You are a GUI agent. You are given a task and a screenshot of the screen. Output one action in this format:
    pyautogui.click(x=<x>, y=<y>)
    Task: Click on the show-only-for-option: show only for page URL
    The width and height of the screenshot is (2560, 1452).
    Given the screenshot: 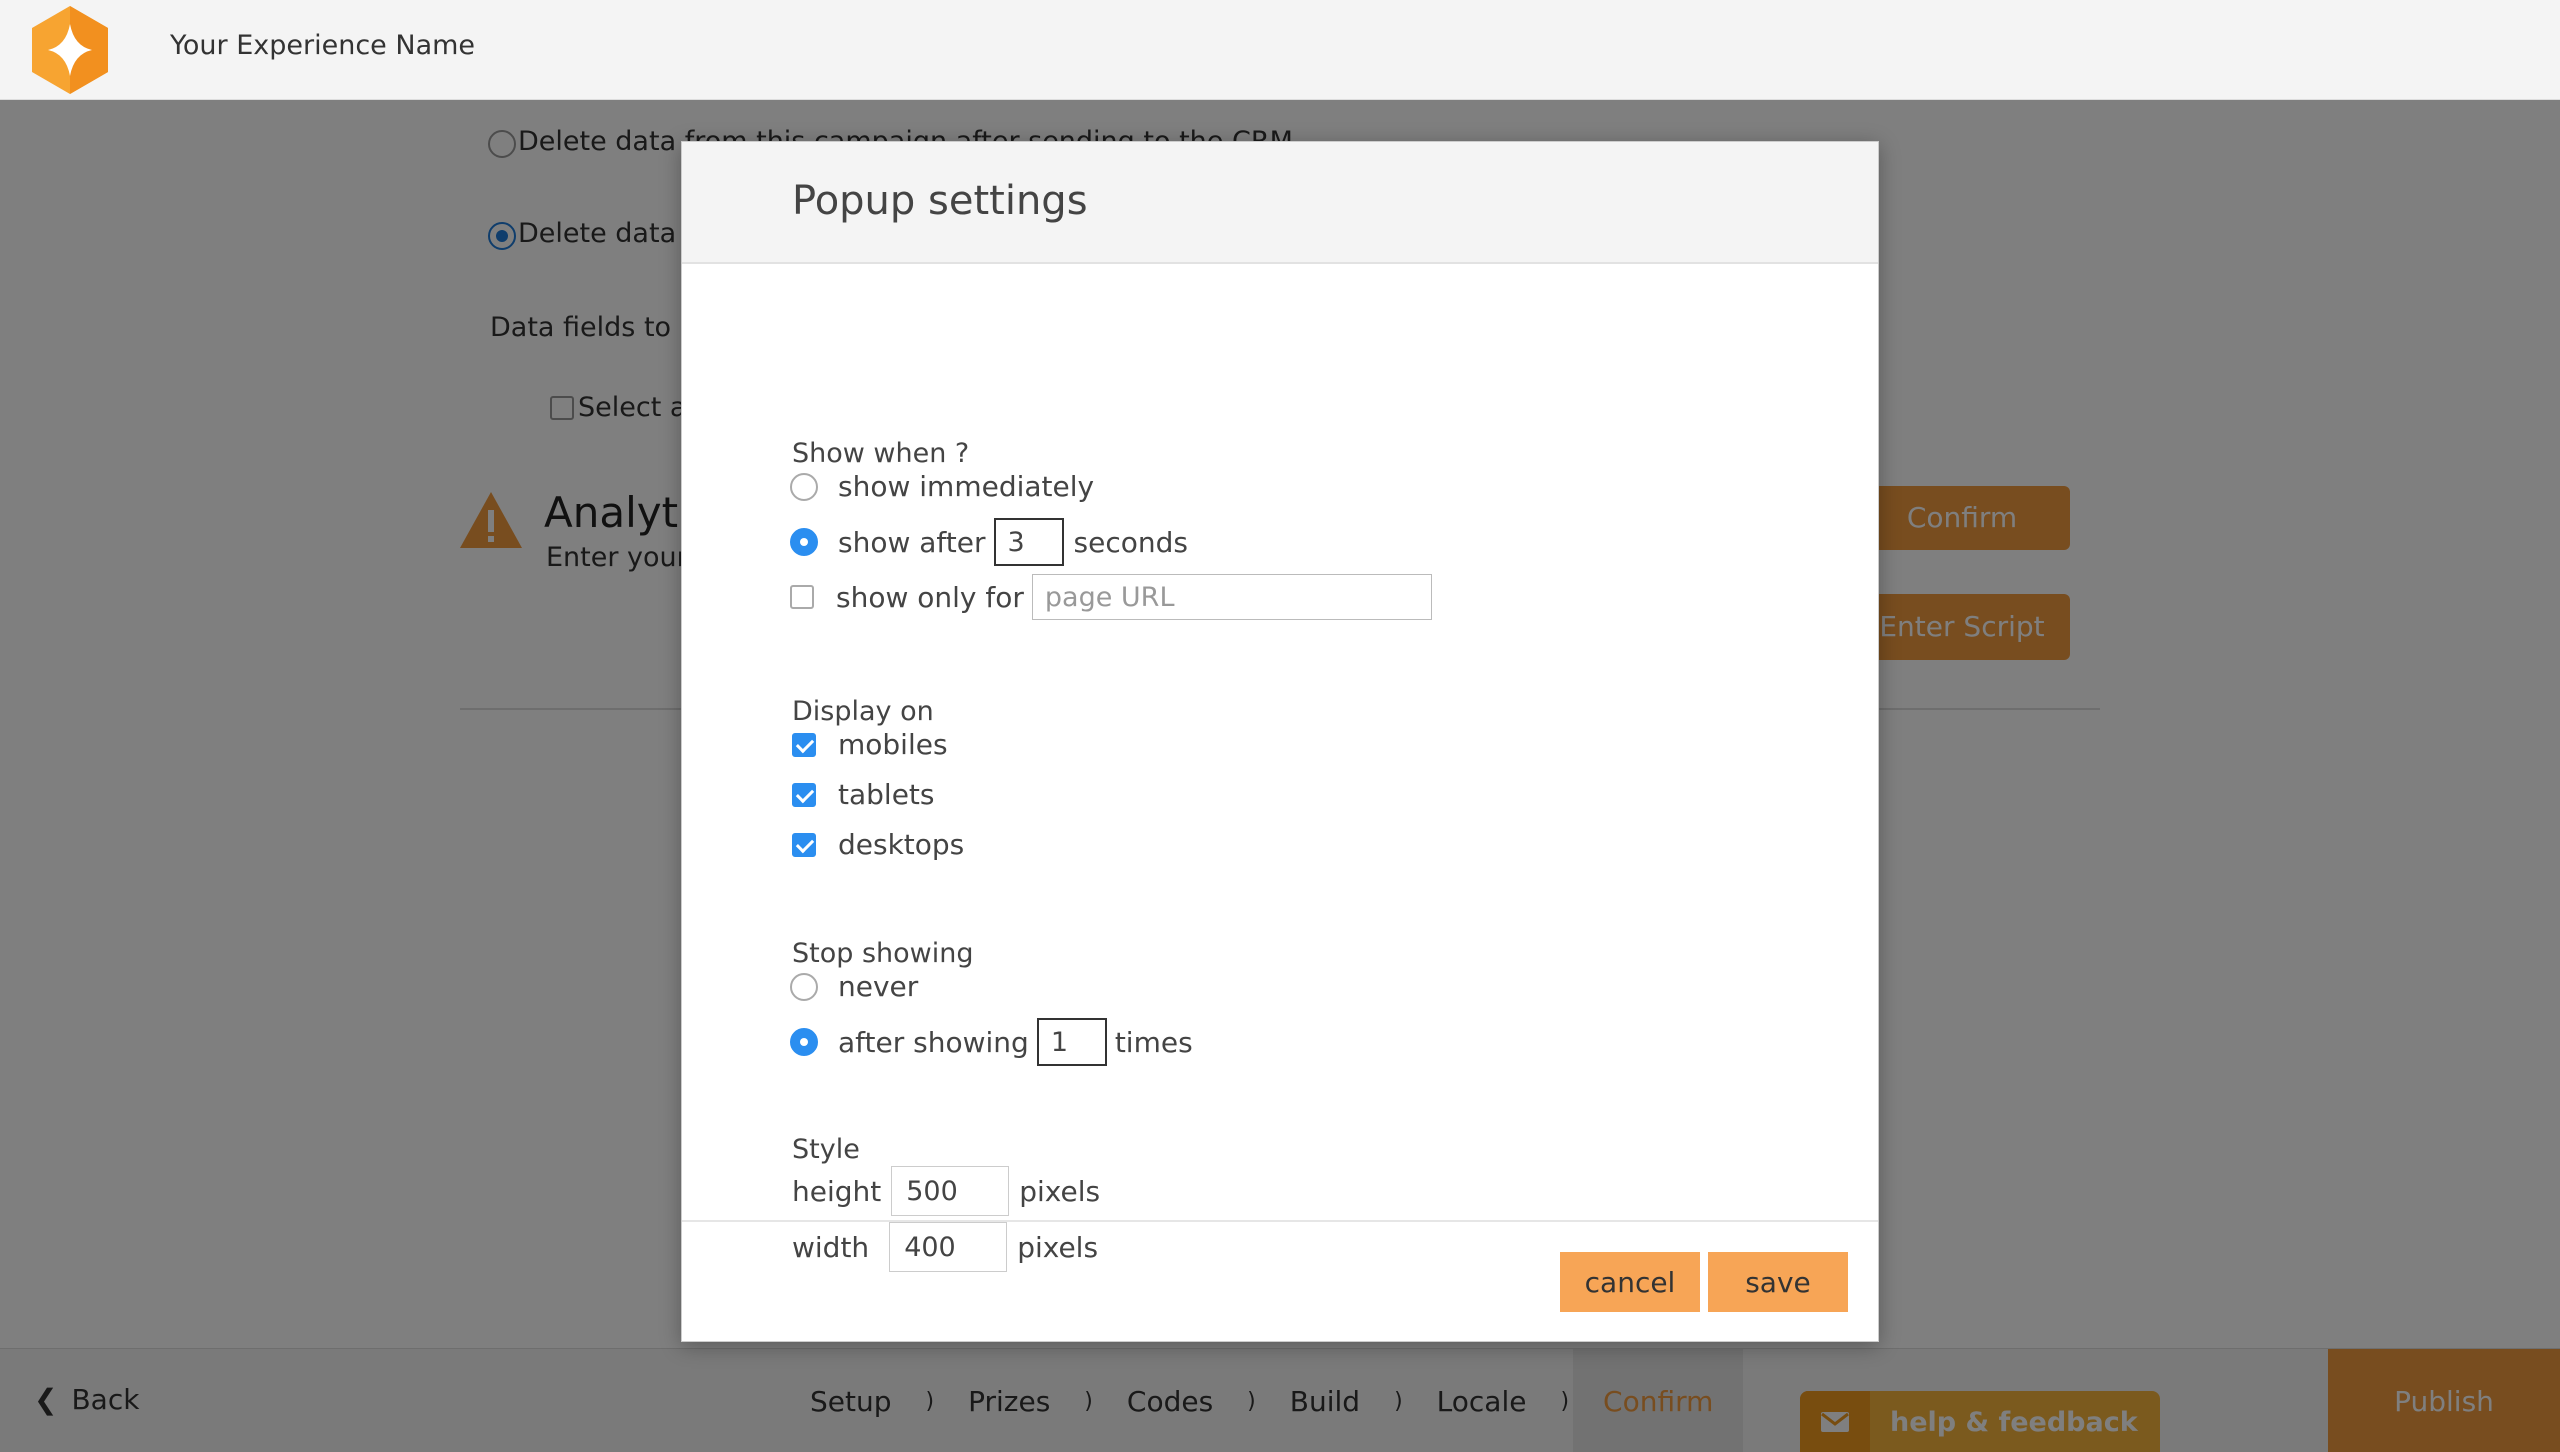 What is the action you would take?
    pyautogui.click(x=1111, y=597)
    